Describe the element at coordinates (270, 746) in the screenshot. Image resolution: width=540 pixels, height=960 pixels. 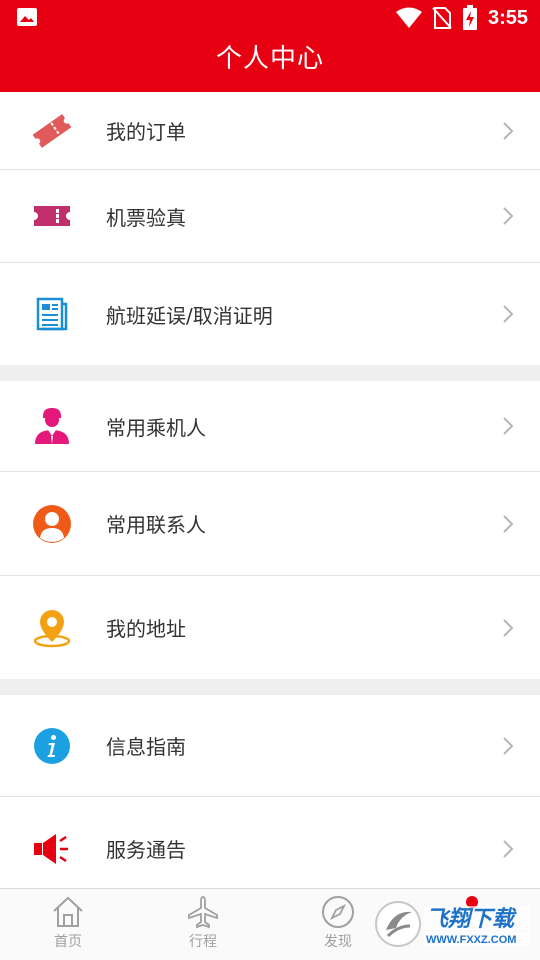
I see `menu-item-info-guide: 信息指南` at that location.